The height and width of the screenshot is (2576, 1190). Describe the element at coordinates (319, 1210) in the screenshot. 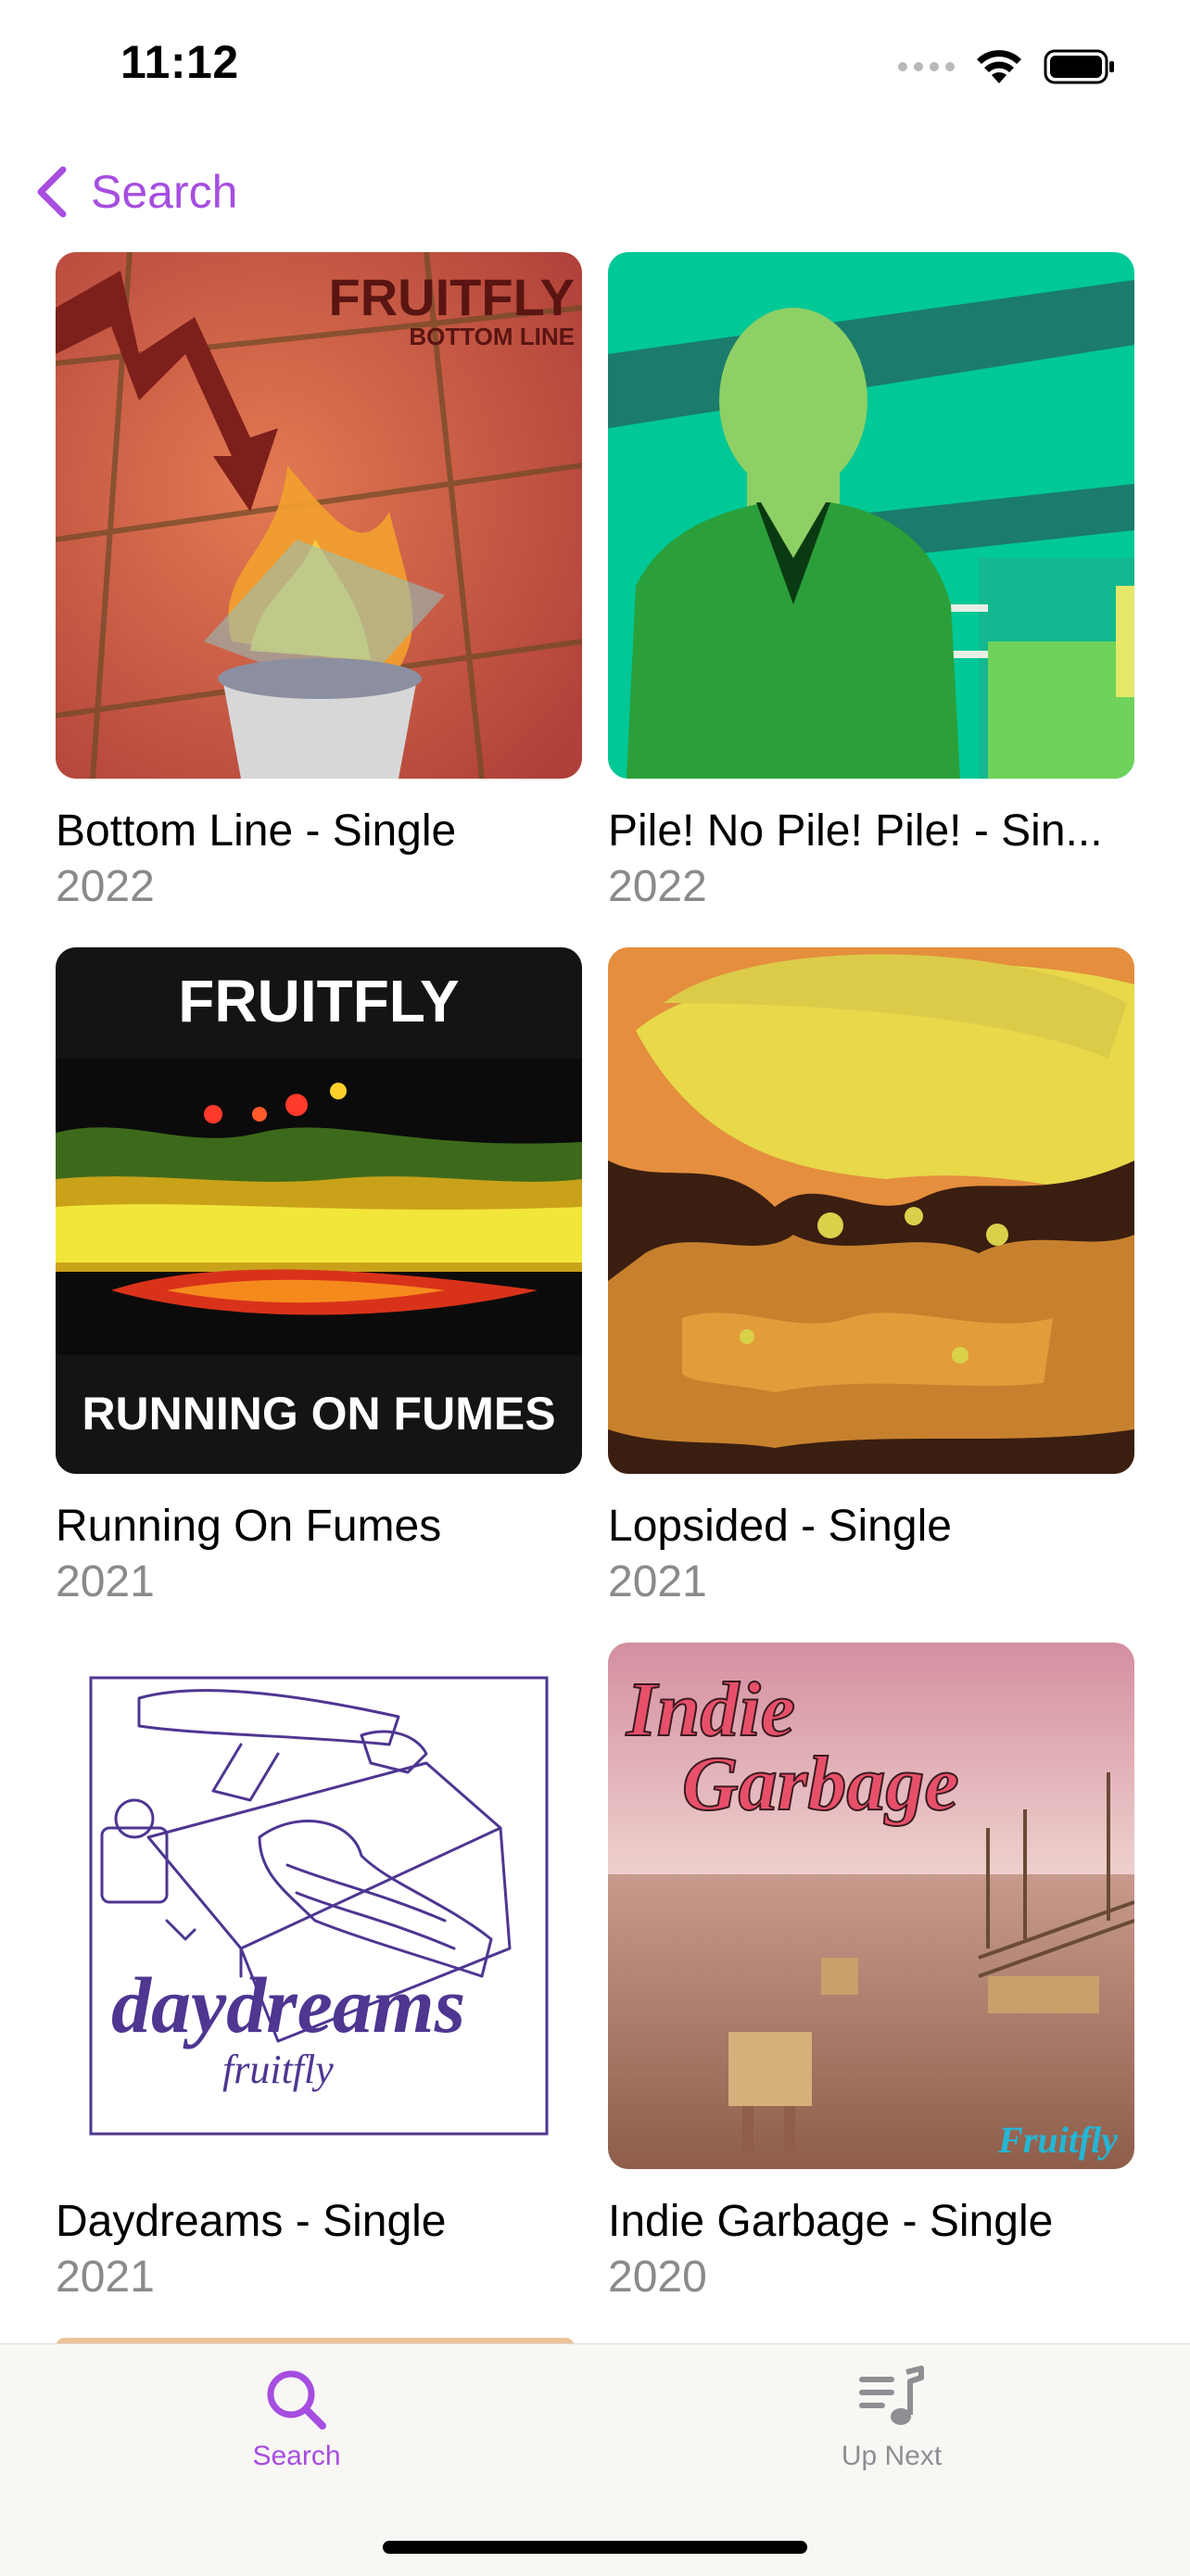

I see `album-cover-art: FRUITFLY RUNNING ON FUMES` at that location.